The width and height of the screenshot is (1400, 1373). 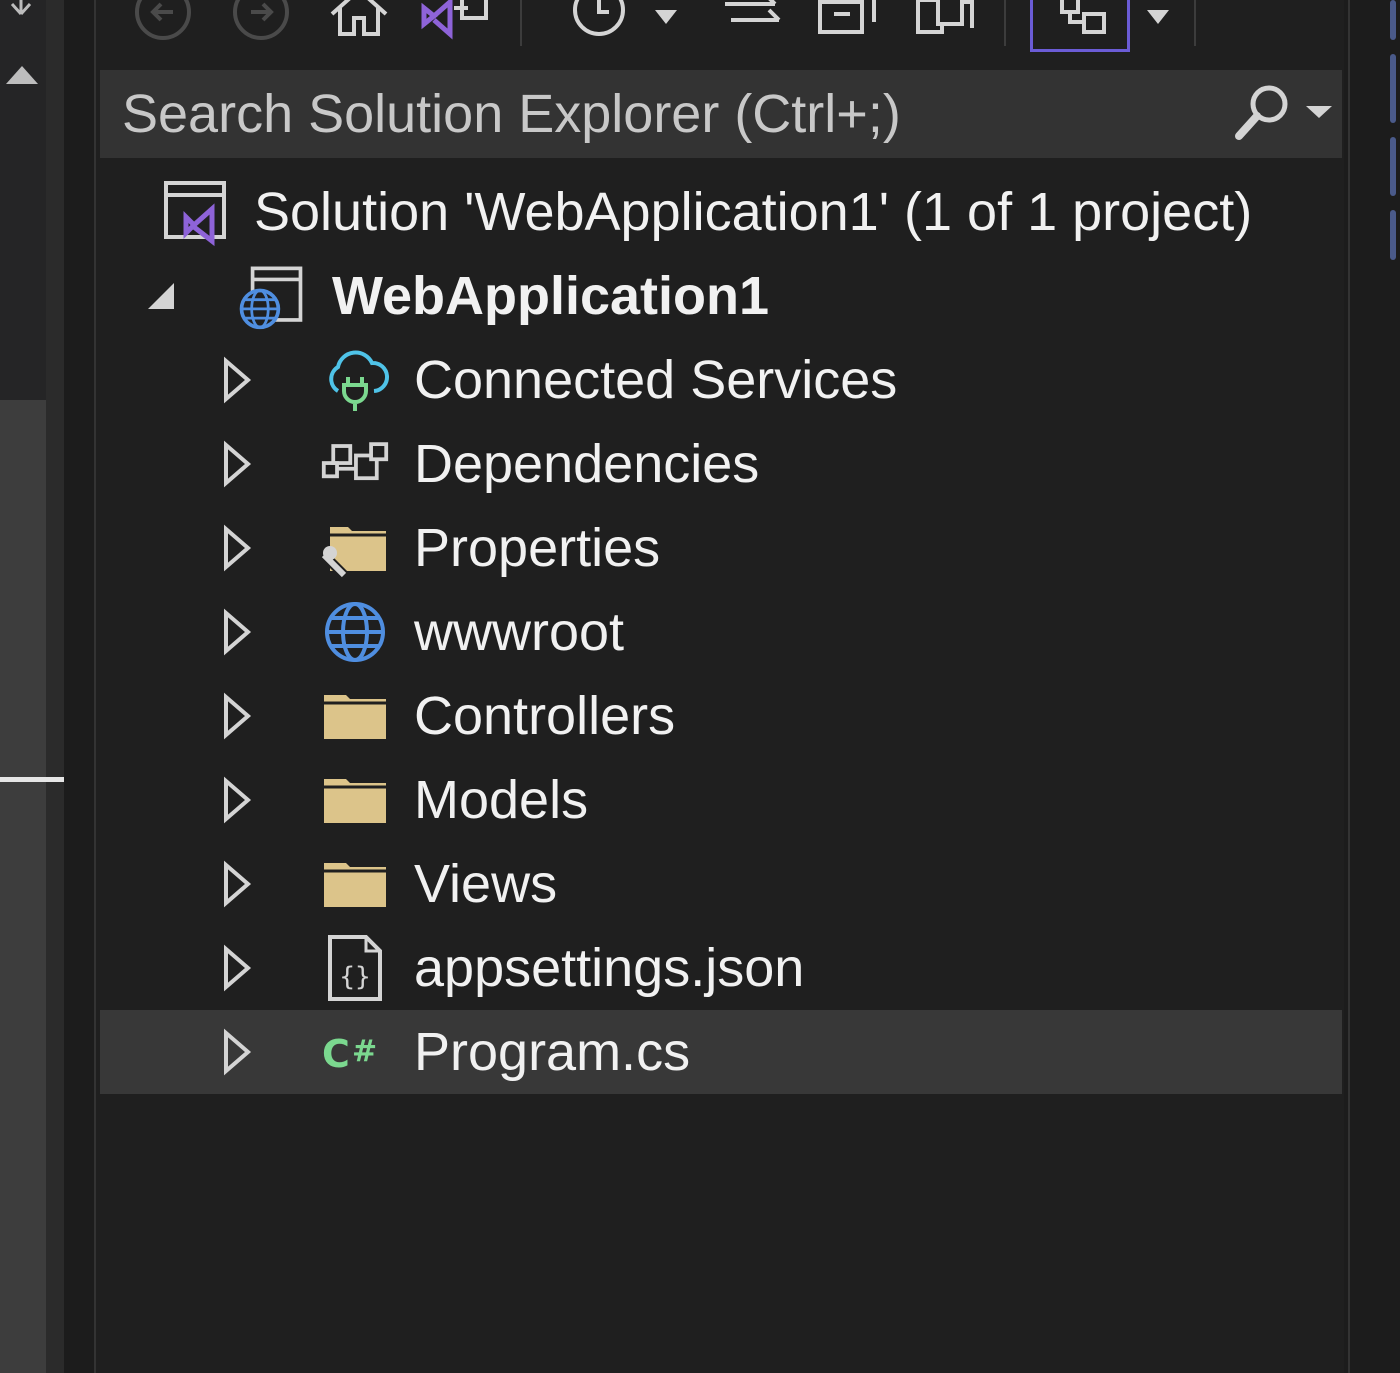 What do you see at coordinates (665, 114) in the screenshot?
I see `search-input` at bounding box center [665, 114].